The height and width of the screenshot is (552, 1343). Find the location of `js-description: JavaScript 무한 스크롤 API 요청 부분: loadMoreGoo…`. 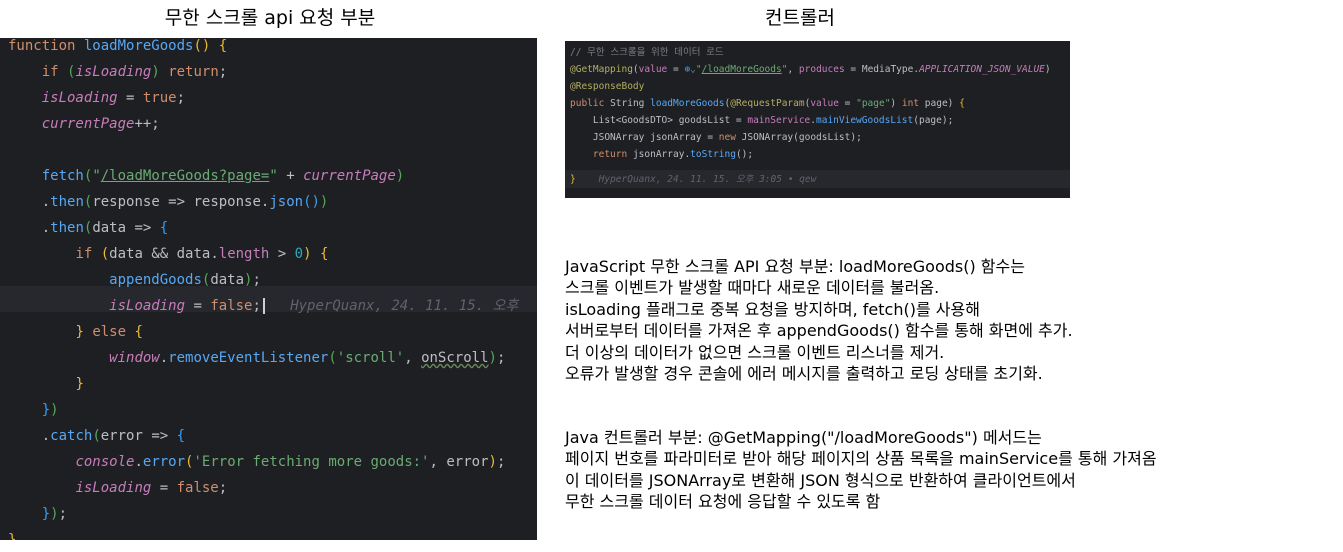

js-description: JavaScript 무한 스크롤 API 요청 부분: loadMoreGoo… is located at coordinates (950, 320).